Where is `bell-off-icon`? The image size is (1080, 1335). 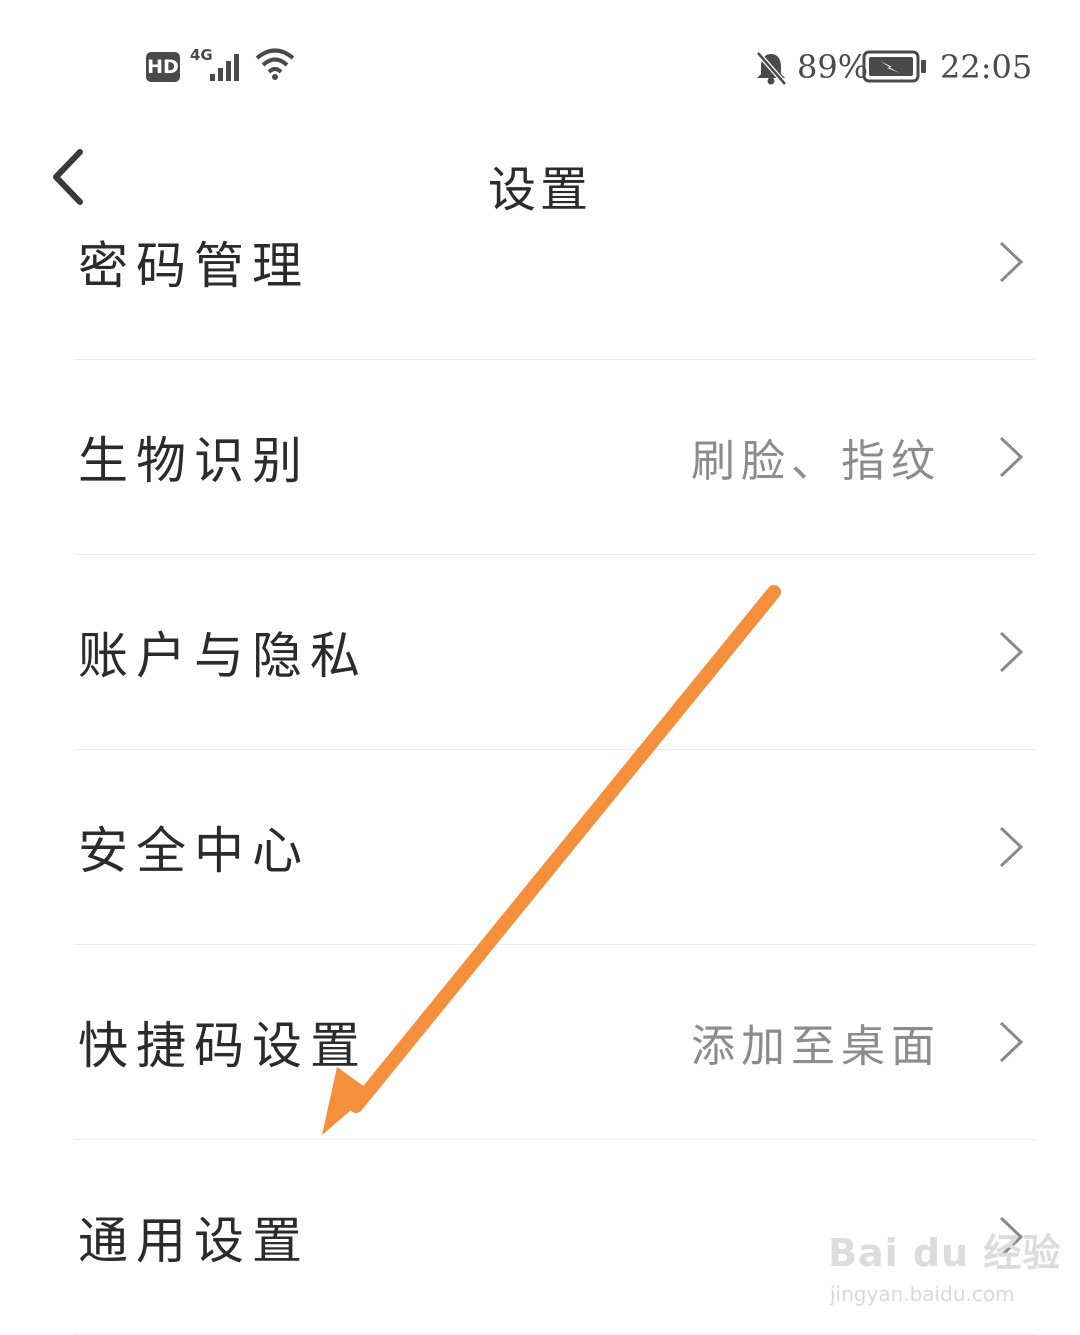
bell-off-icon is located at coordinates (771, 68).